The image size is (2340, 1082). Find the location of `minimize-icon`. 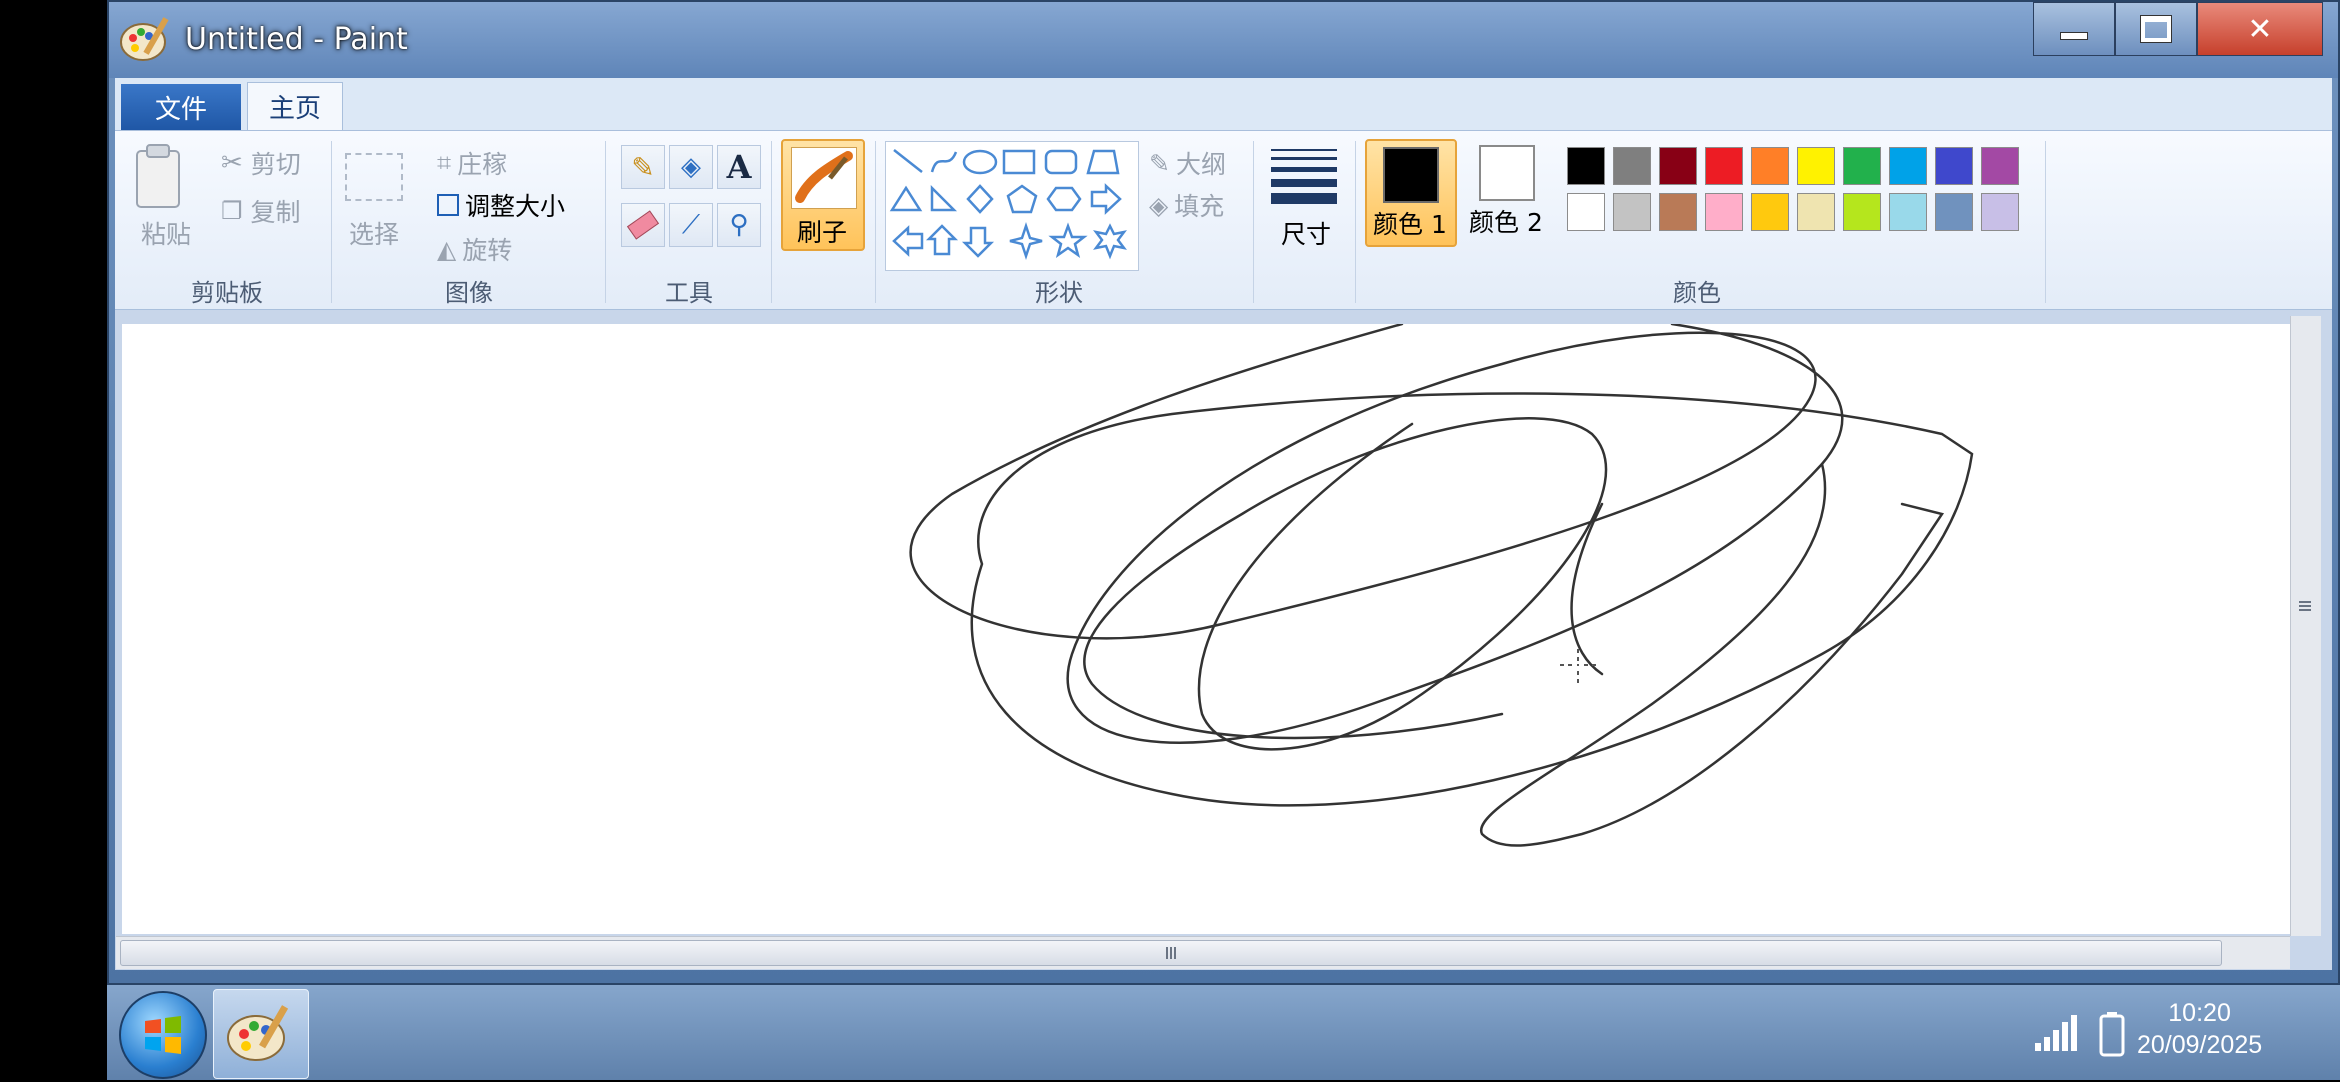

minimize-icon is located at coordinates (2074, 36).